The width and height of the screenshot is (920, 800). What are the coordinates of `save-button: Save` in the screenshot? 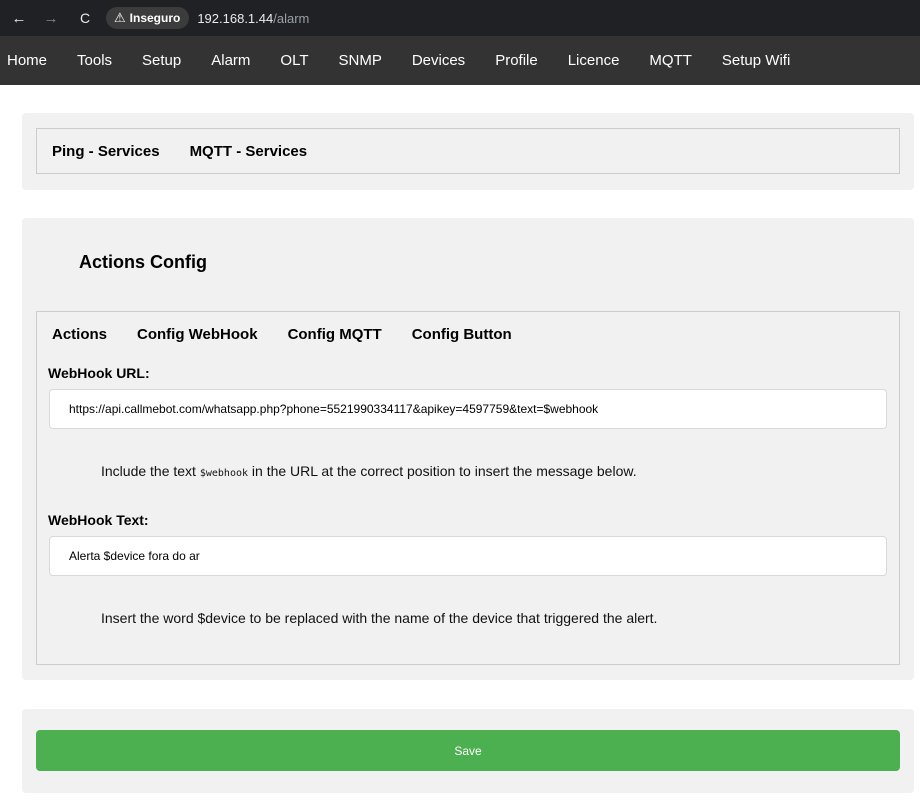 It's located at (468, 750).